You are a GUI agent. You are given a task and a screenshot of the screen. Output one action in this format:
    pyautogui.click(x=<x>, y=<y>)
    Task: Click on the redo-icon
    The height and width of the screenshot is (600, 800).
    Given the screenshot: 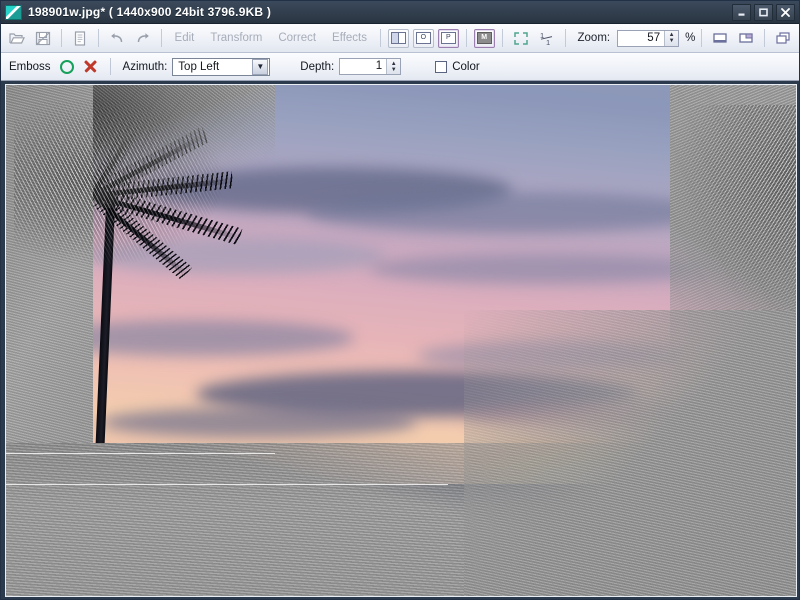 What is the action you would take?
    pyautogui.click(x=143, y=38)
    